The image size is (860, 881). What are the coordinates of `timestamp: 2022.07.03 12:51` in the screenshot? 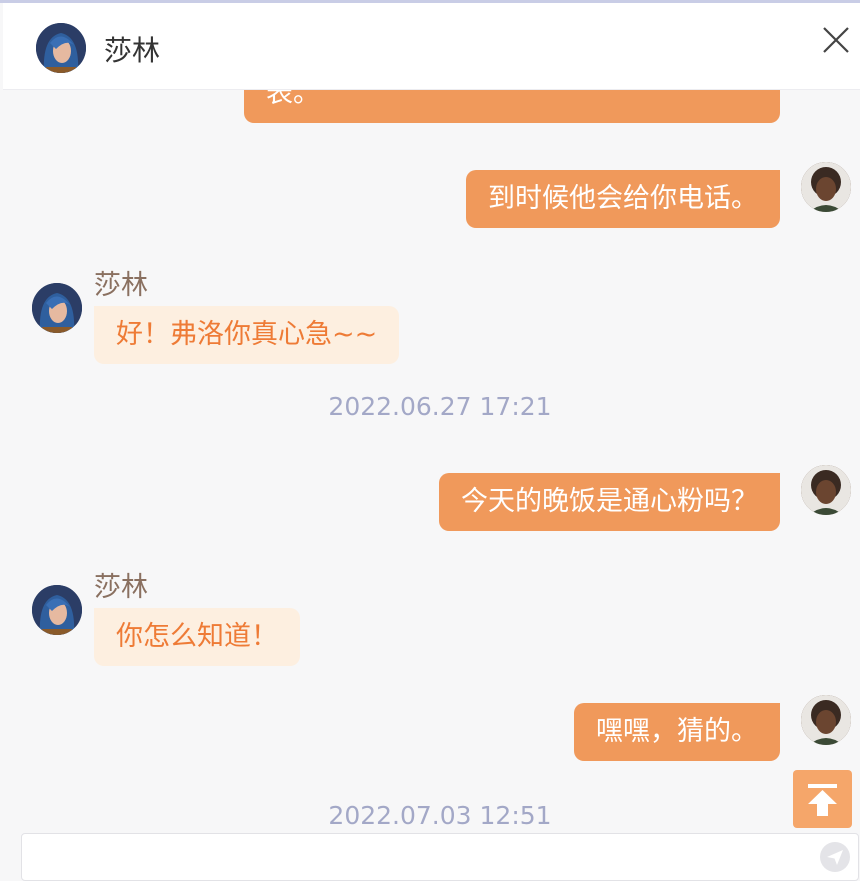 It's located at (440, 815).